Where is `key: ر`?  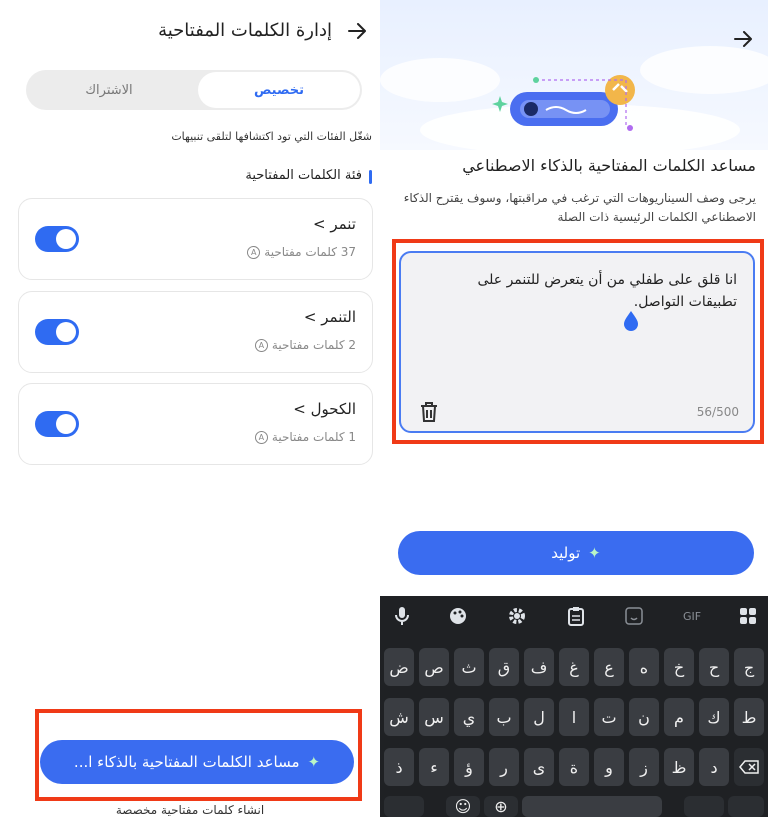
key: ر is located at coordinates (504, 767).